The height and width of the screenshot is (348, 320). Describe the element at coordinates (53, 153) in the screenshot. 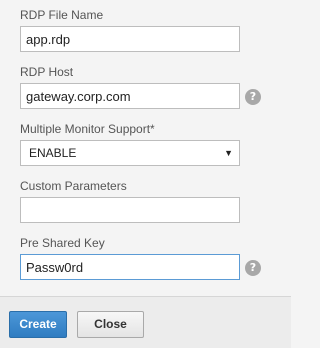

I see `multiple-monitor-support-selected-value: ENABLE` at that location.